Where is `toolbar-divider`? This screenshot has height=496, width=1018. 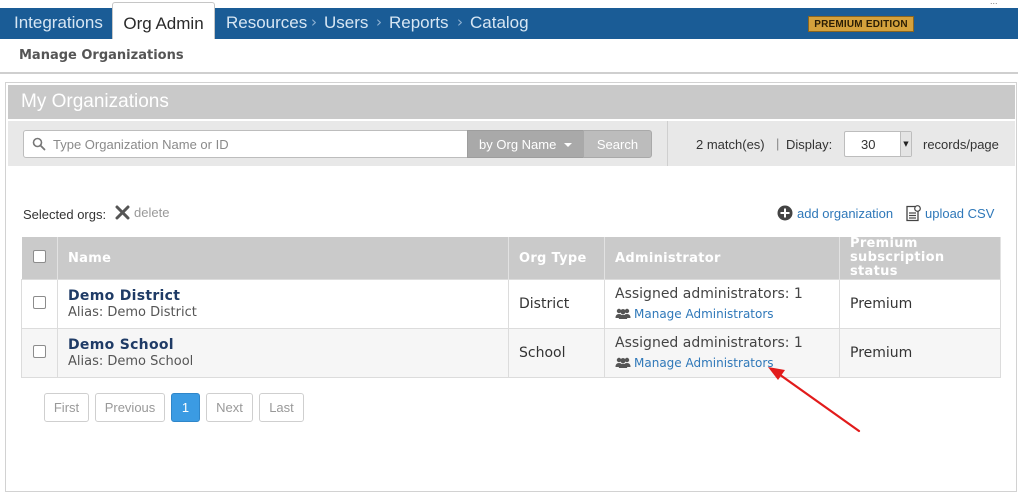
toolbar-divider is located at coordinates (667, 143).